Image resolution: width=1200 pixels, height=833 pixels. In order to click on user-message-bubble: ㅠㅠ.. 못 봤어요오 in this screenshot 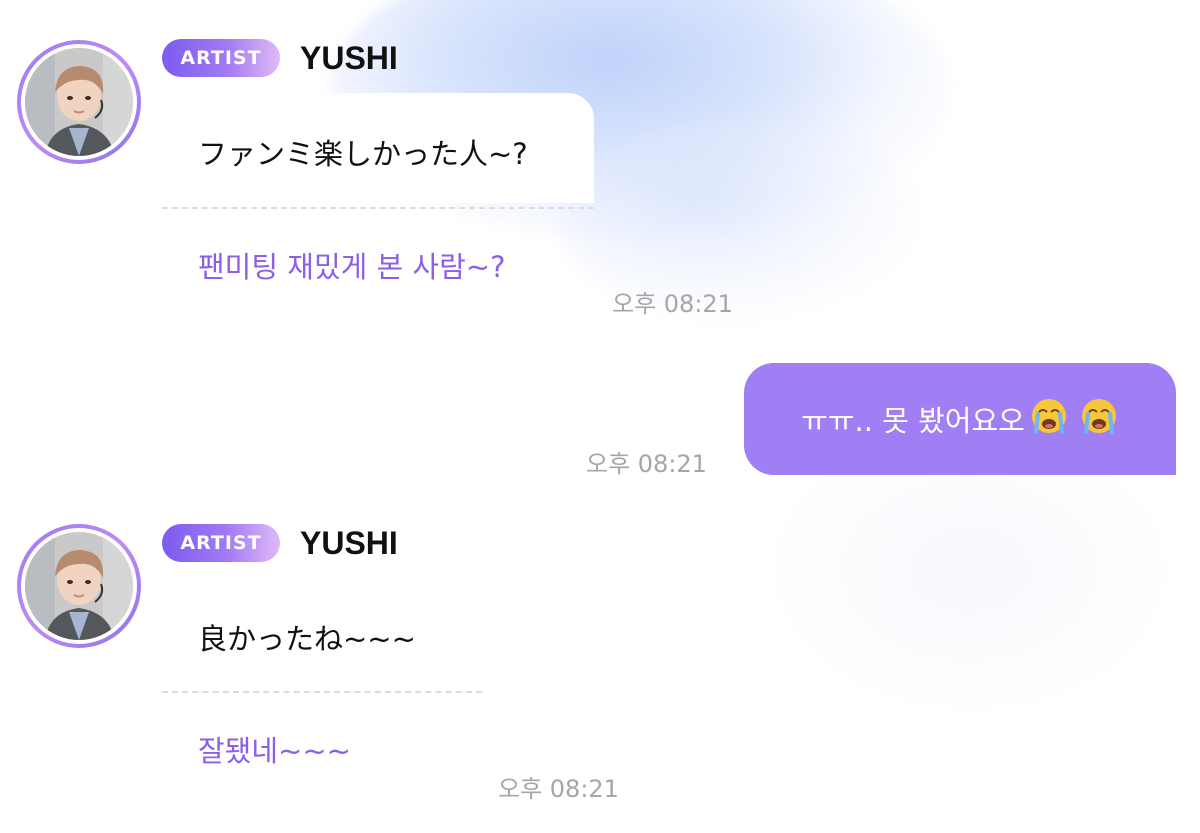, I will do `click(960, 419)`.